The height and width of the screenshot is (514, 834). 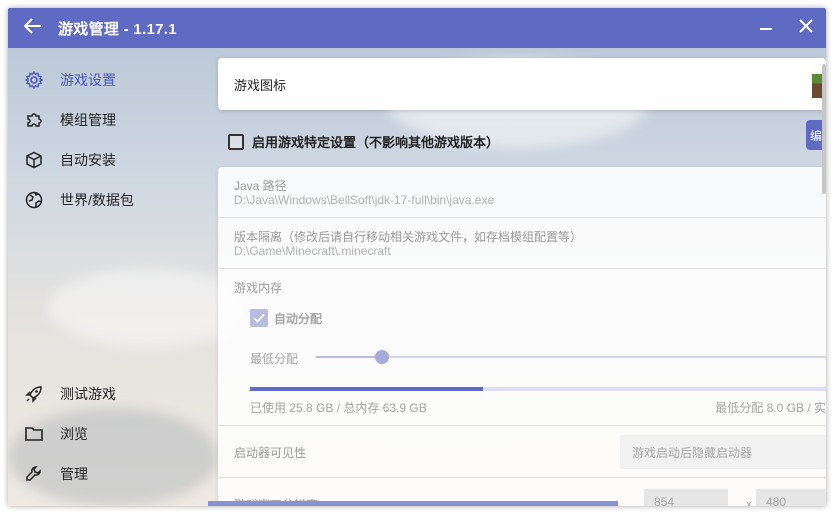 What do you see at coordinates (274, 359) in the screenshot?
I see `min-allocation-label: 最低分配` at bounding box center [274, 359].